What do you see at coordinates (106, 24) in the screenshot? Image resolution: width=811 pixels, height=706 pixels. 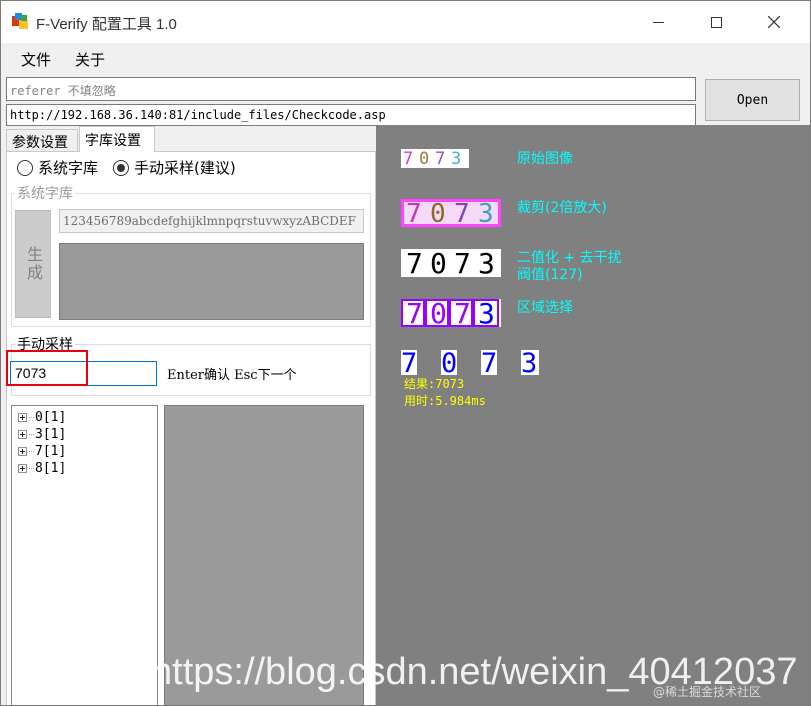 I see `window-title: F-Verify 配置工具 1.0` at bounding box center [106, 24].